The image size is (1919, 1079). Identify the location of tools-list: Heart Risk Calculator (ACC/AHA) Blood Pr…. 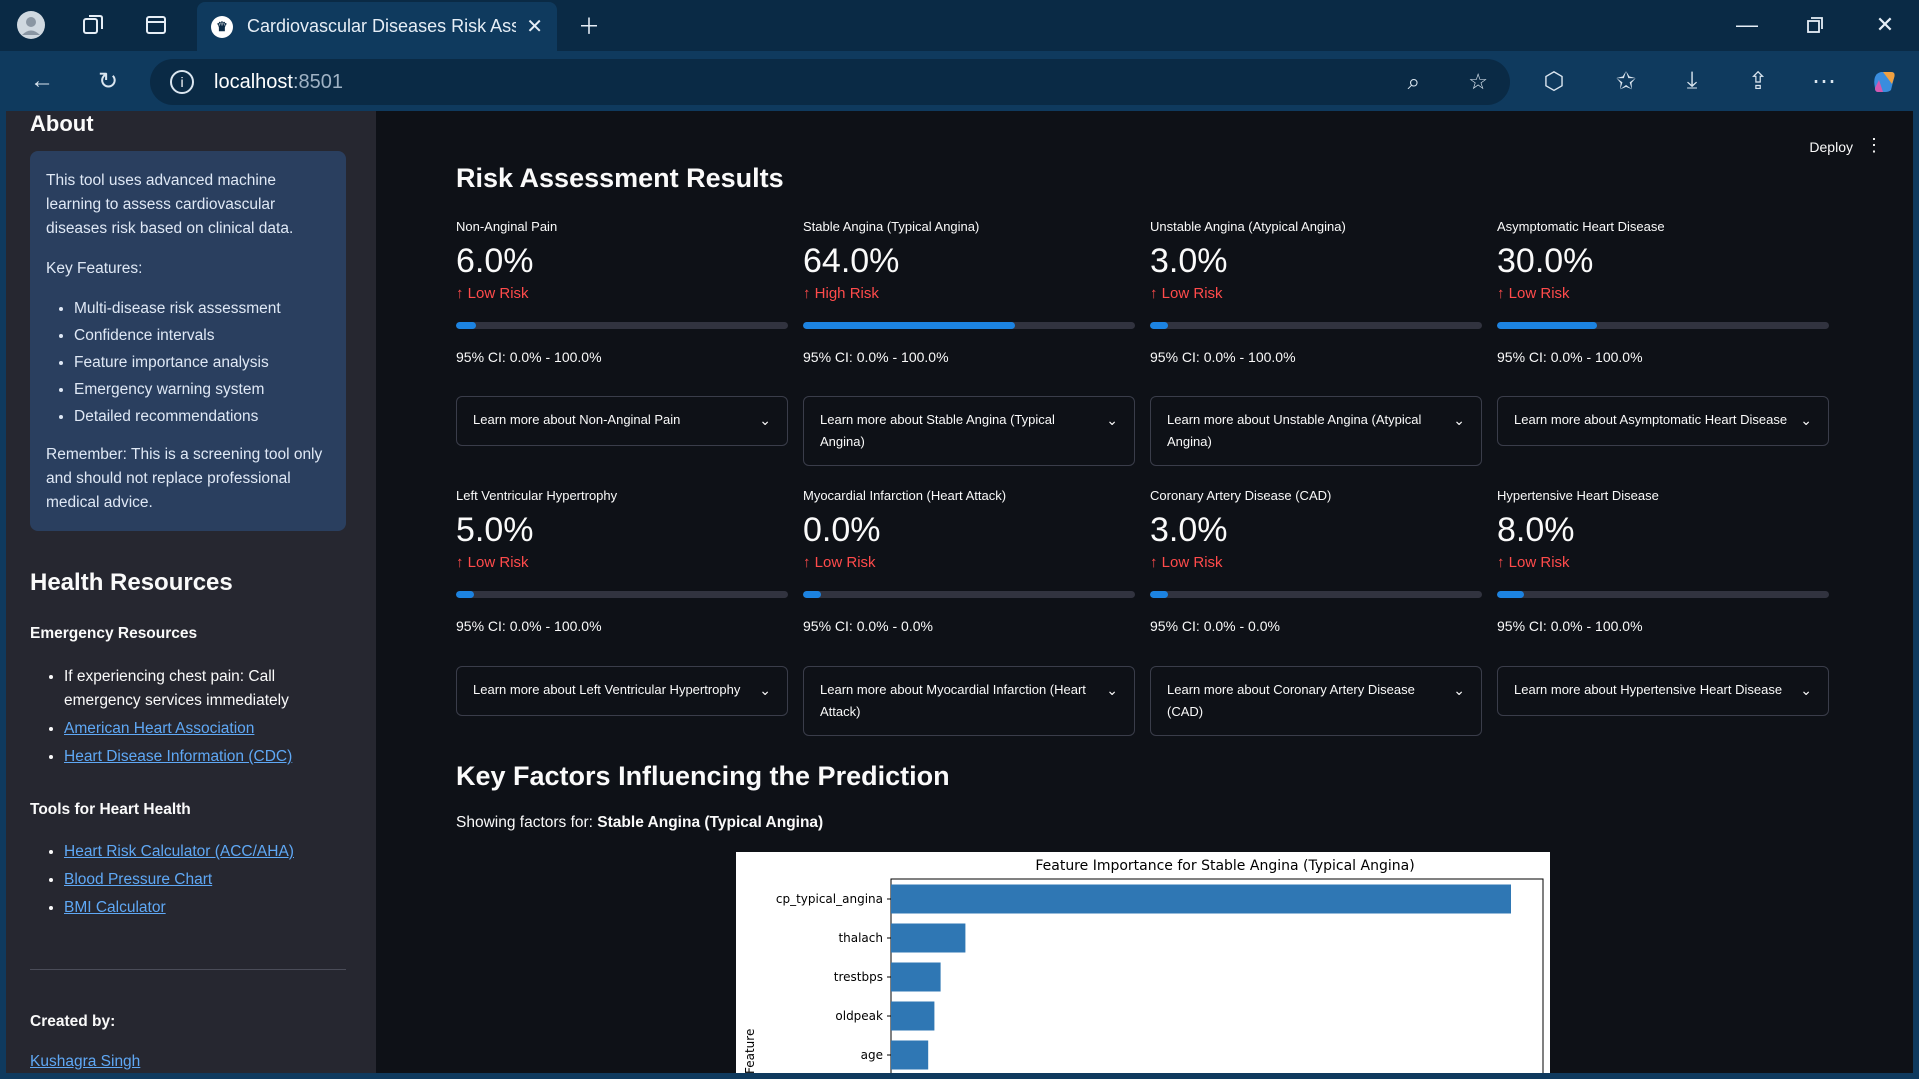
(190, 882).